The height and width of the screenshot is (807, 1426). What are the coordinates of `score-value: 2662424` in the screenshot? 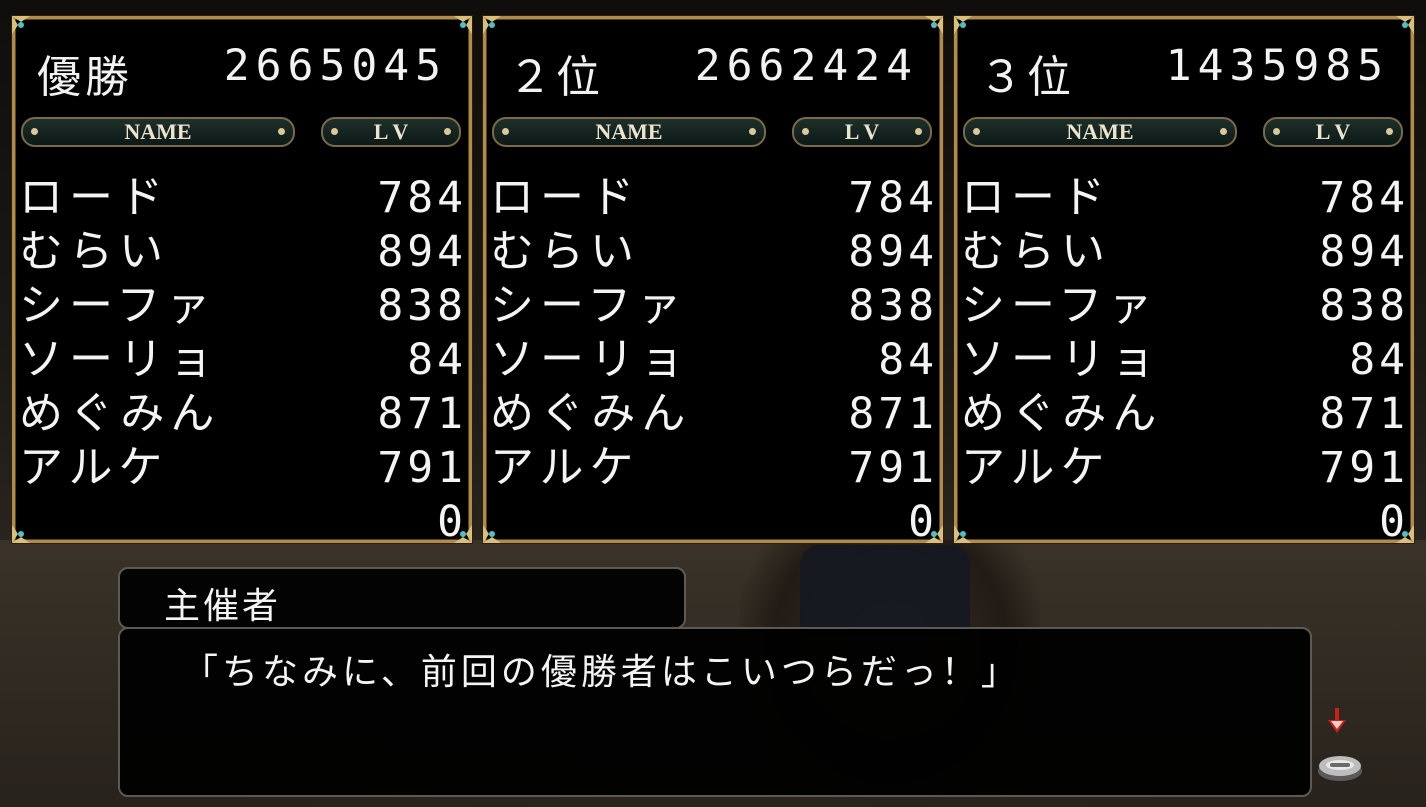 It's located at (806, 66).